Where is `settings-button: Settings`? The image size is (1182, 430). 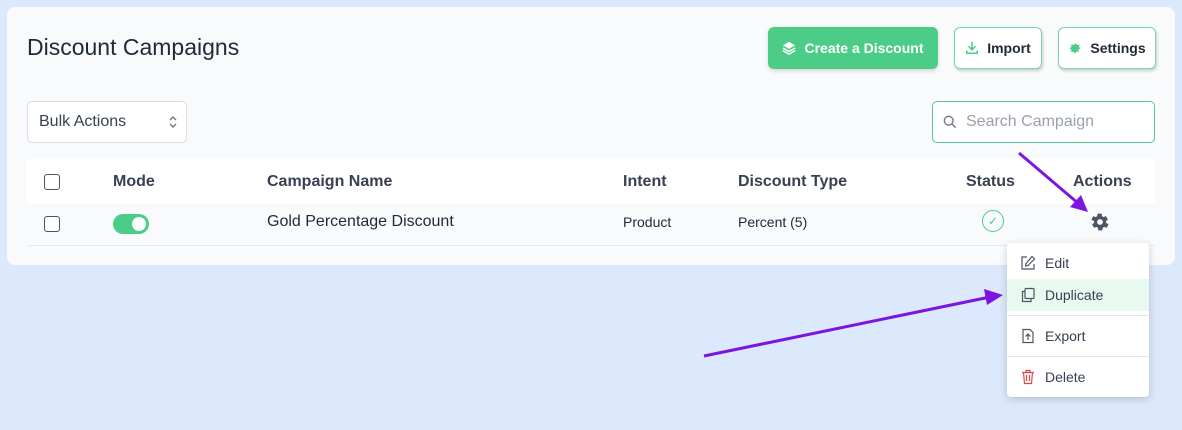 settings-button: Settings is located at coordinates (1107, 48).